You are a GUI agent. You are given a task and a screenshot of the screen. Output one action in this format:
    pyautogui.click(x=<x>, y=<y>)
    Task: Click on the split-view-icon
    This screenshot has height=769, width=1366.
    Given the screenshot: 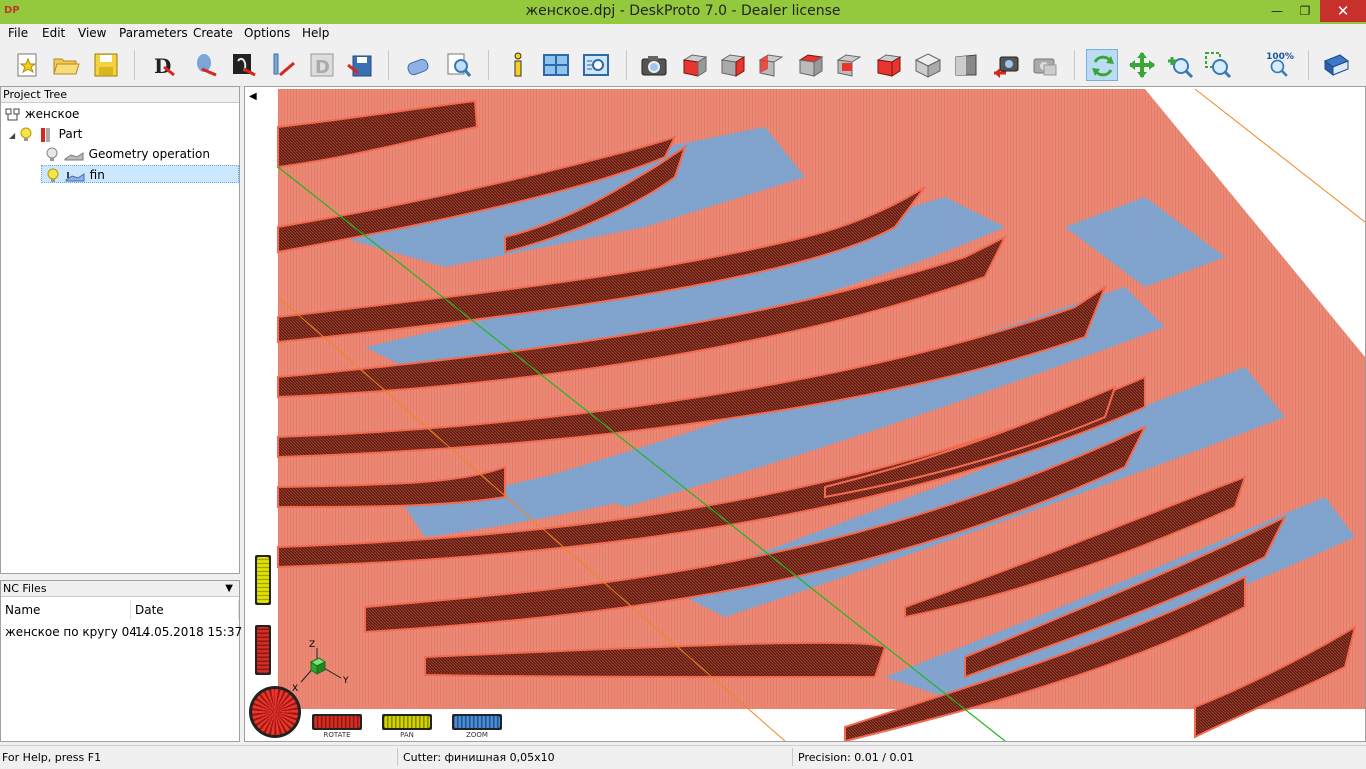 What is the action you would take?
    pyautogui.click(x=556, y=65)
    